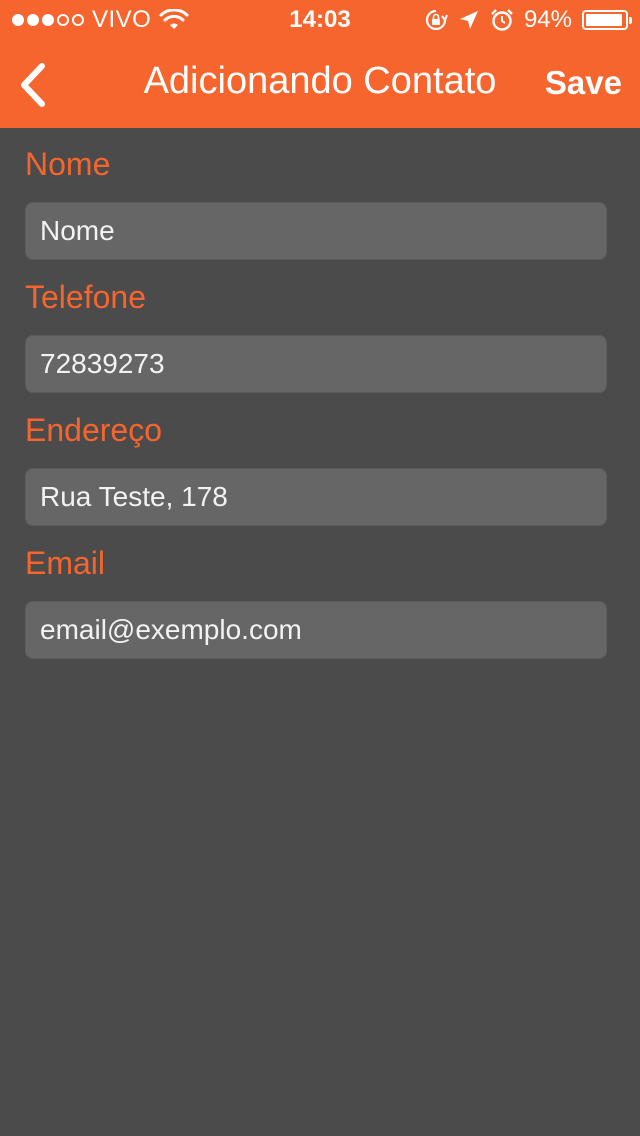 This screenshot has width=640, height=1136. I want to click on address-label: Endereço, so click(93, 430).